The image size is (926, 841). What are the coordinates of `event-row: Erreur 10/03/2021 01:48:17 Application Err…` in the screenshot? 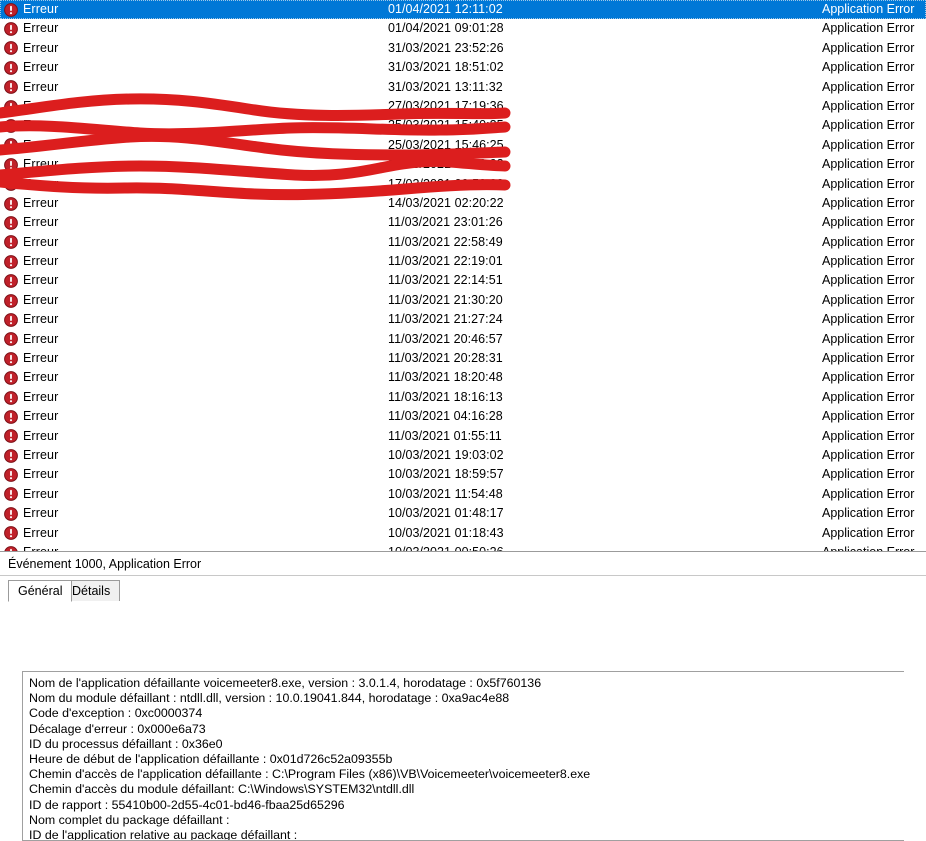 It's located at (463, 514).